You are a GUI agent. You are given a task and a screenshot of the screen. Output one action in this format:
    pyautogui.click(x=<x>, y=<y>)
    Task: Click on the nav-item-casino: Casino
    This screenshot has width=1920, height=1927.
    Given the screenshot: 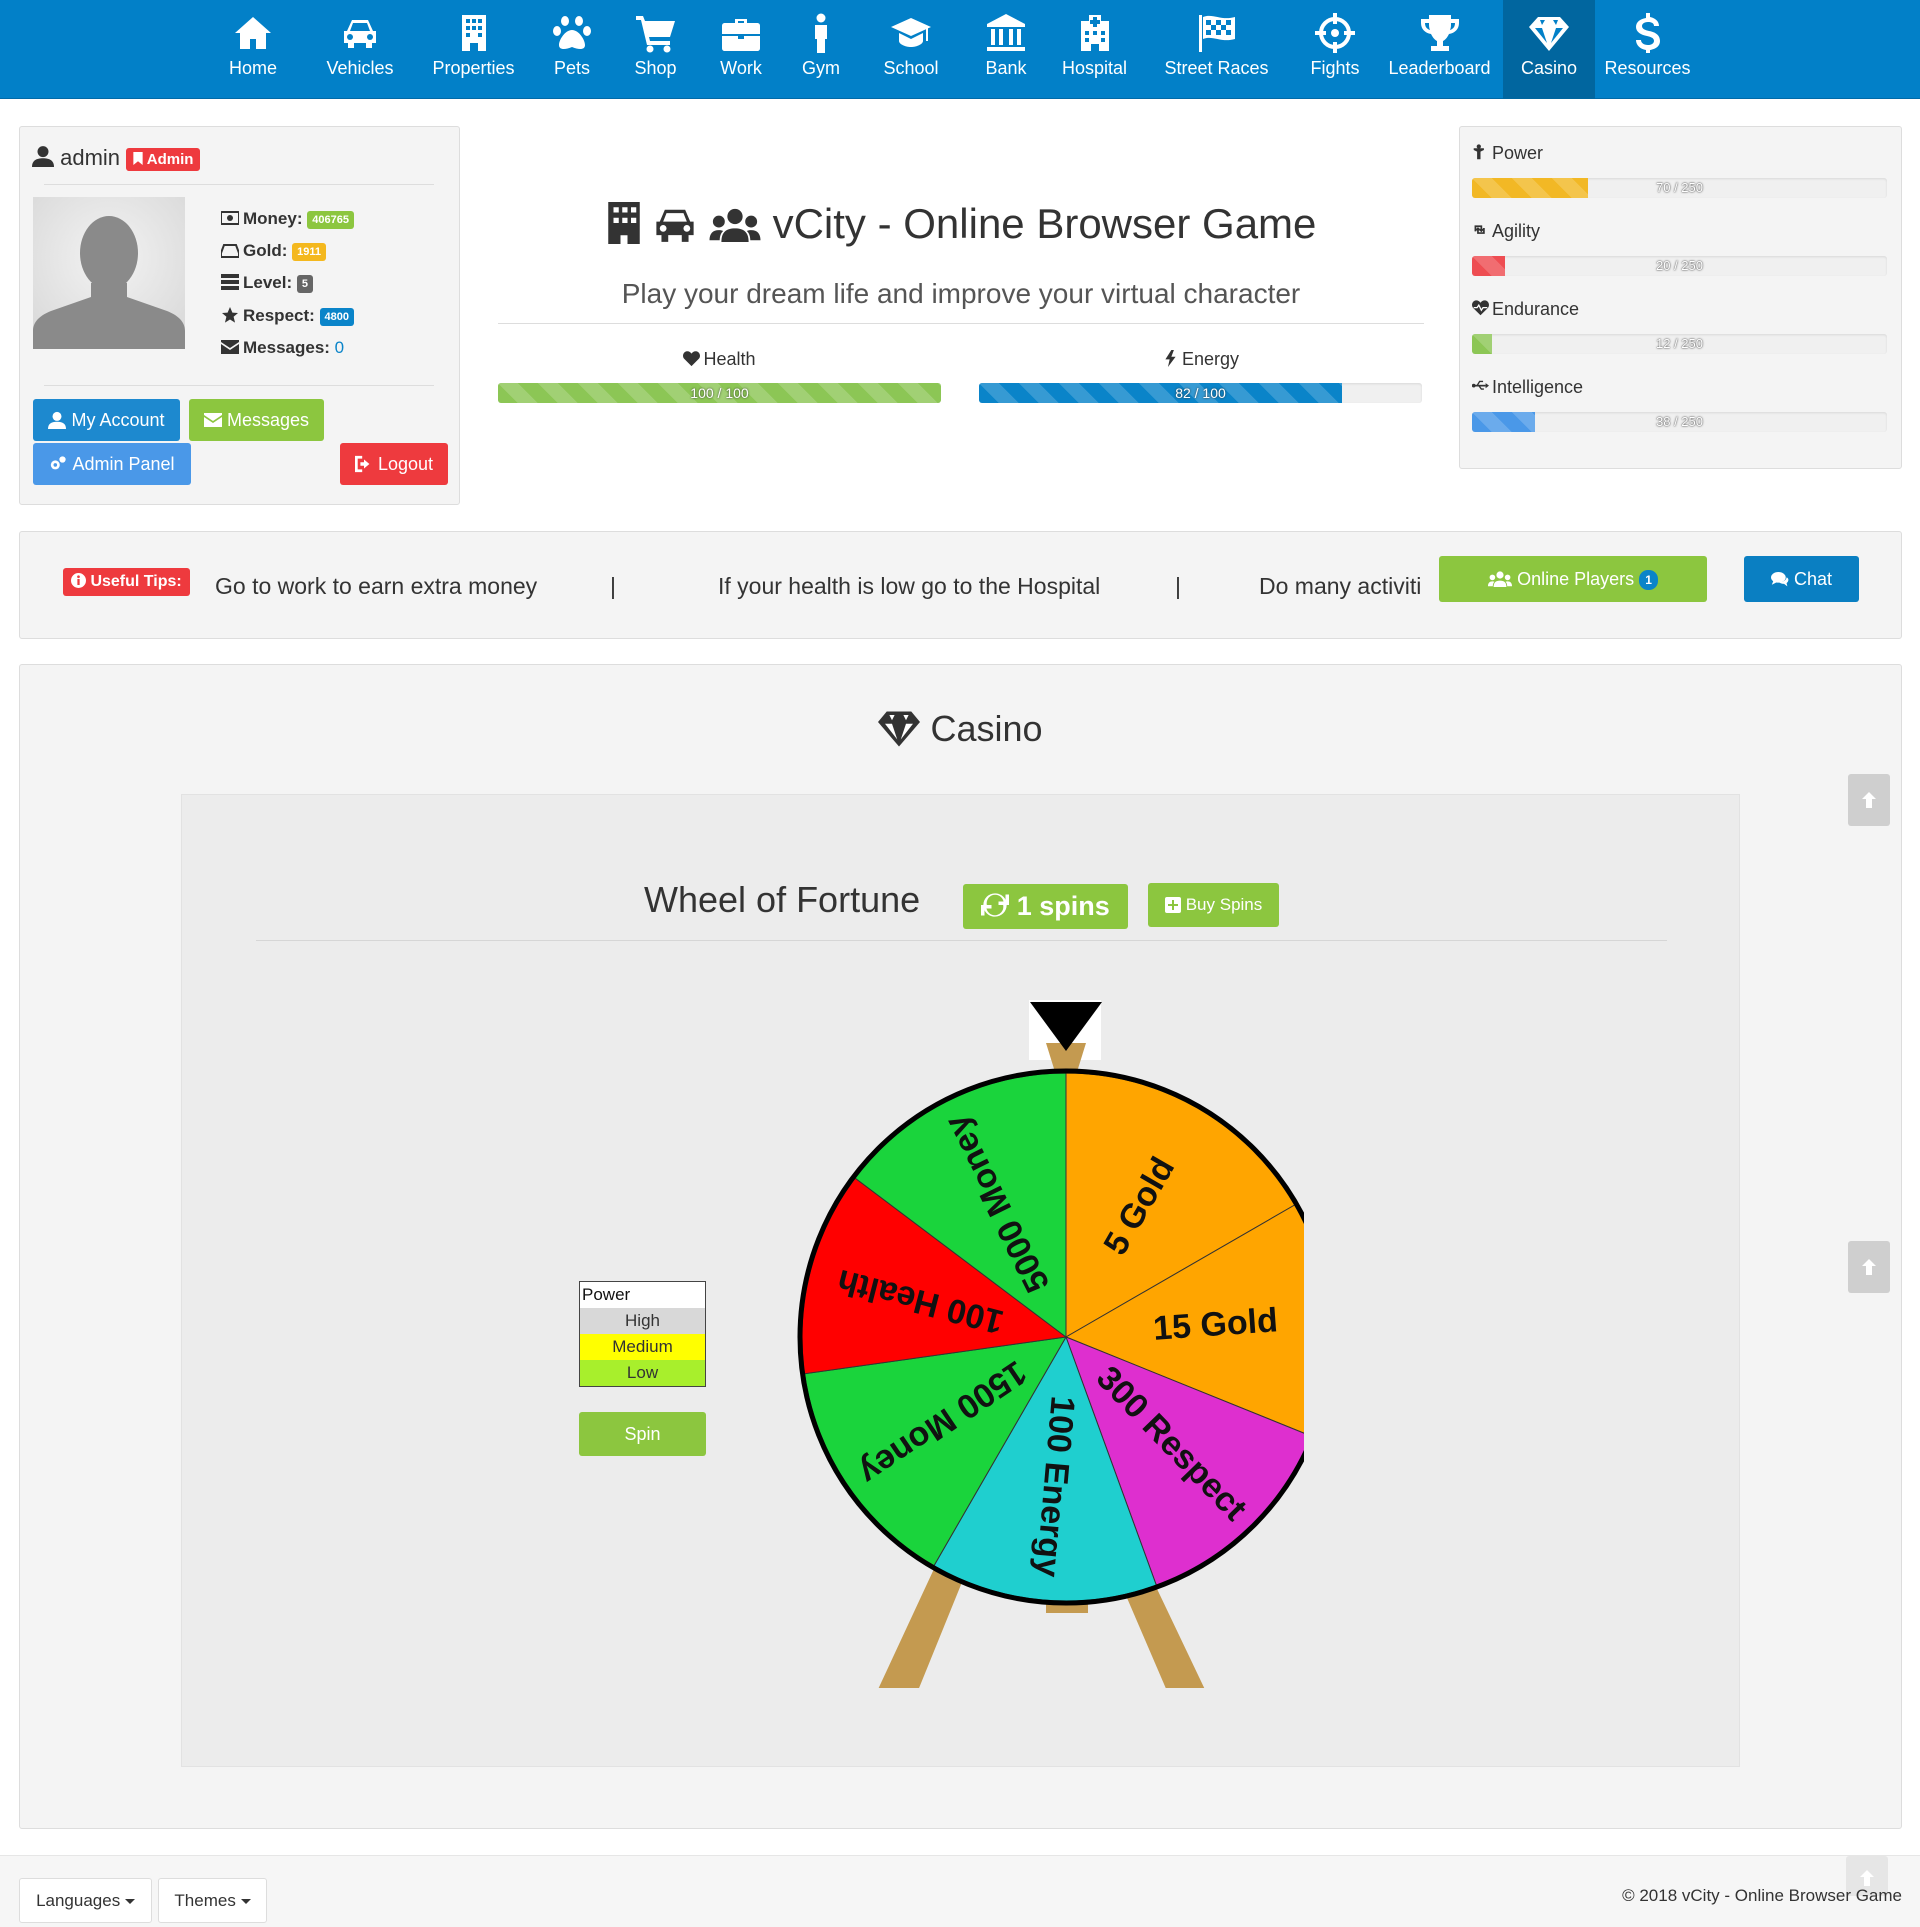 What is the action you would take?
    pyautogui.click(x=1549, y=49)
    